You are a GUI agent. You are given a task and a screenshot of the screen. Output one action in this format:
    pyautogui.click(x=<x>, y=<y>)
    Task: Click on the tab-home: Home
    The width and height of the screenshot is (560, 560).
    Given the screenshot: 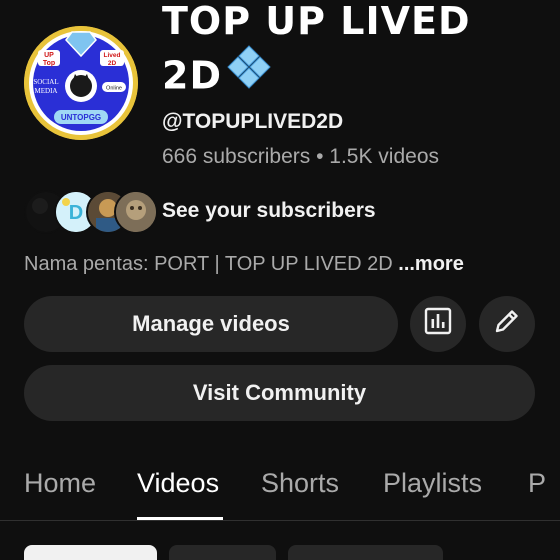 What is the action you would take?
    pyautogui.click(x=60, y=483)
    